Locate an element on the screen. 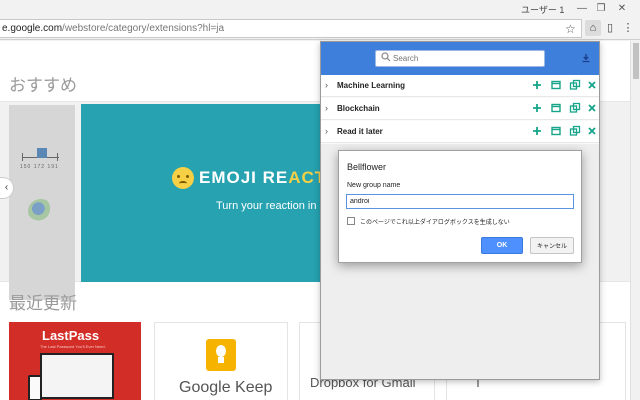  banner-title-accent: ACTIO is located at coordinates (304, 177).